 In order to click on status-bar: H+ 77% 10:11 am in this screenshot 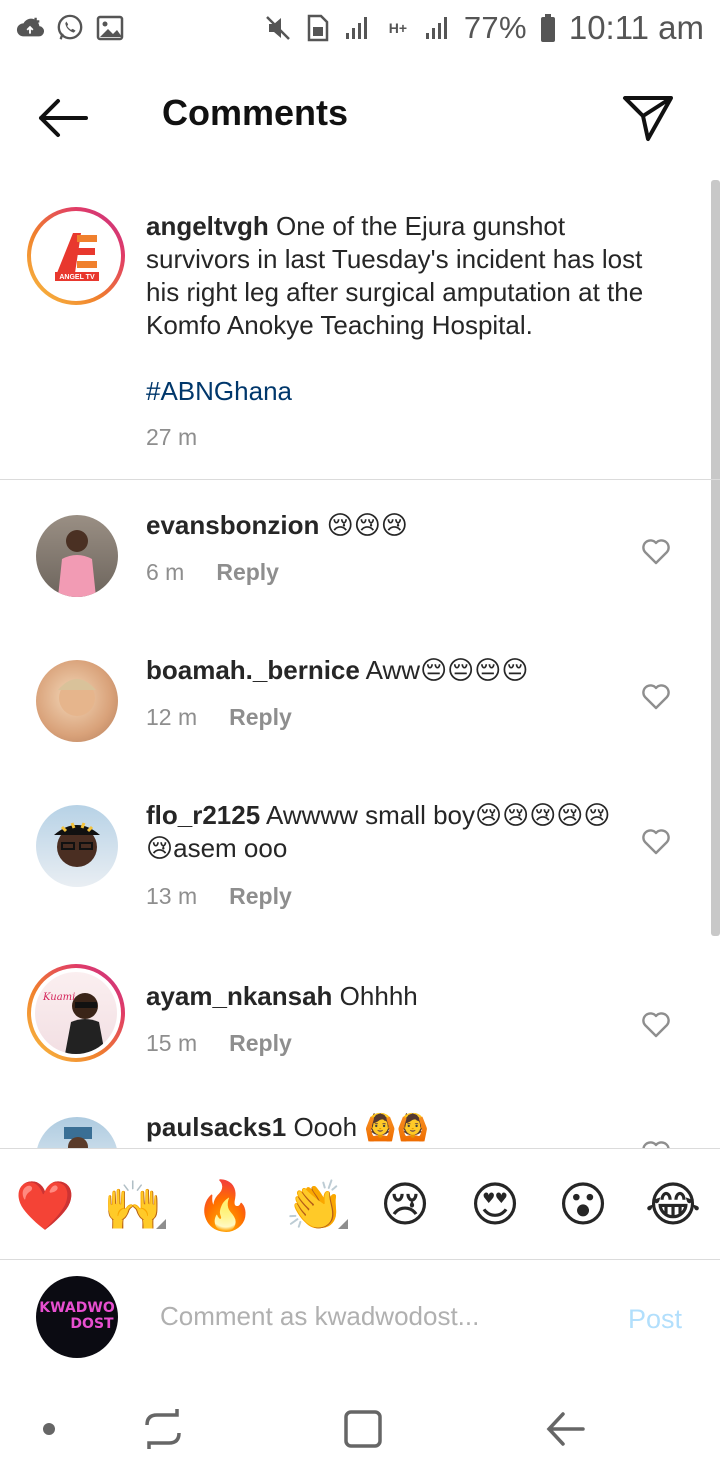, I will do `click(360, 28)`.